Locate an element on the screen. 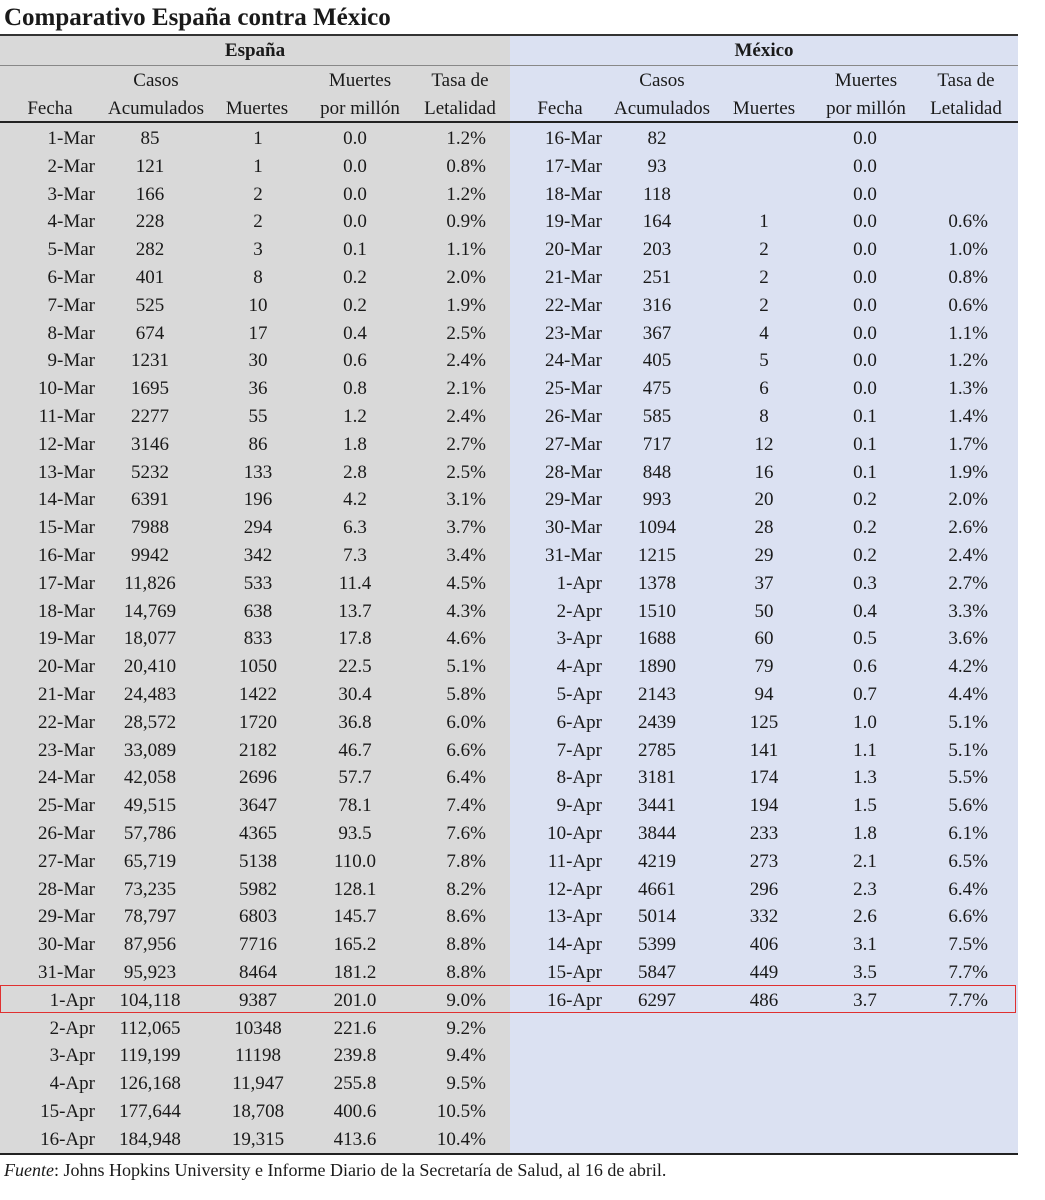 This screenshot has width=1045, height=1200. cell-casos: 1378 is located at coordinates (657, 583).